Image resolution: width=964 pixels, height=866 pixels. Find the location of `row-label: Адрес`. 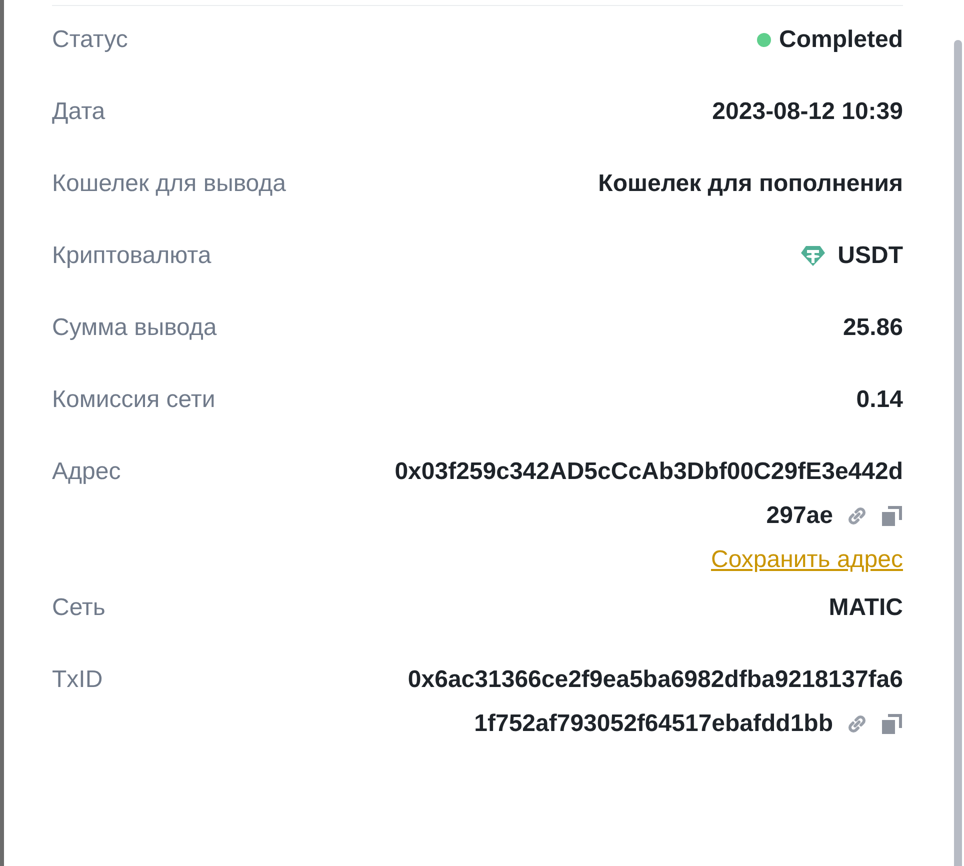

row-label: Адрес is located at coordinates (86, 472).